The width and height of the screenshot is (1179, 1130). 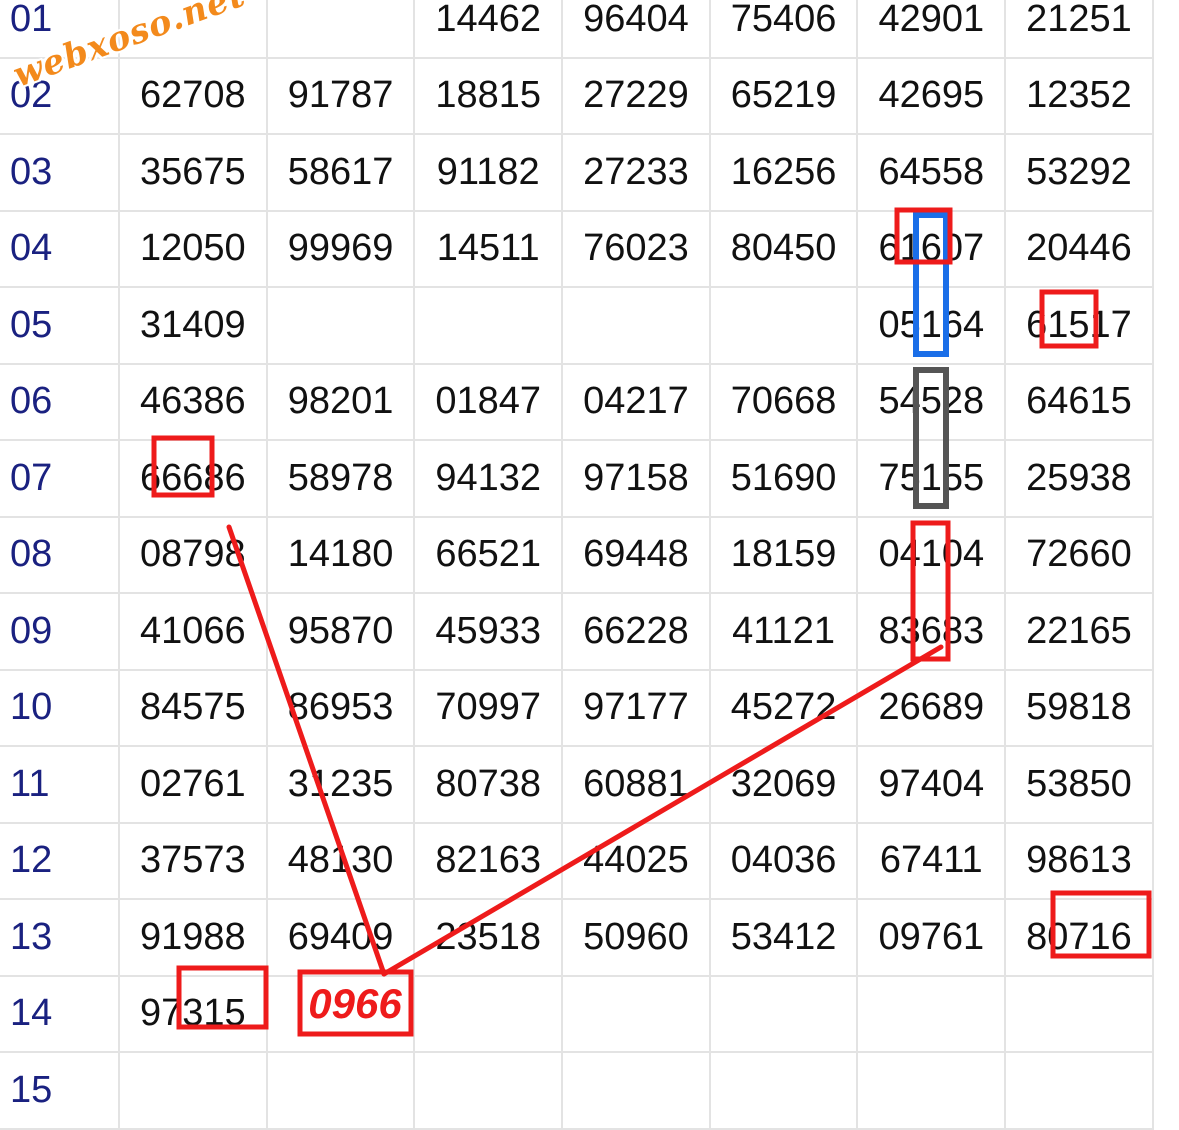 I want to click on table-row: 09 41066 95870 45933 66228 41121 83683 22165, so click(x=577, y=631).